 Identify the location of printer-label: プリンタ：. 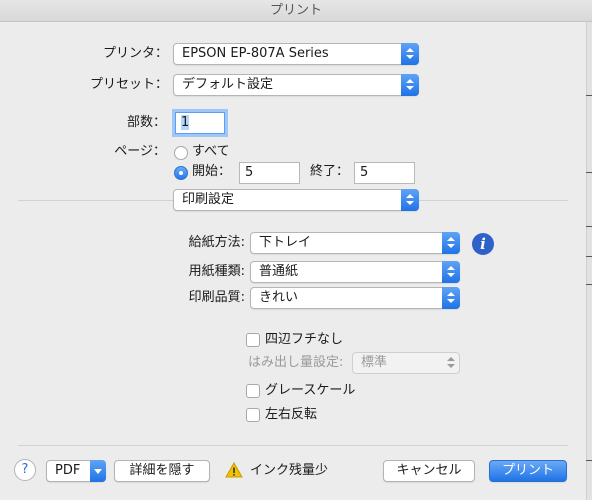
(135, 53).